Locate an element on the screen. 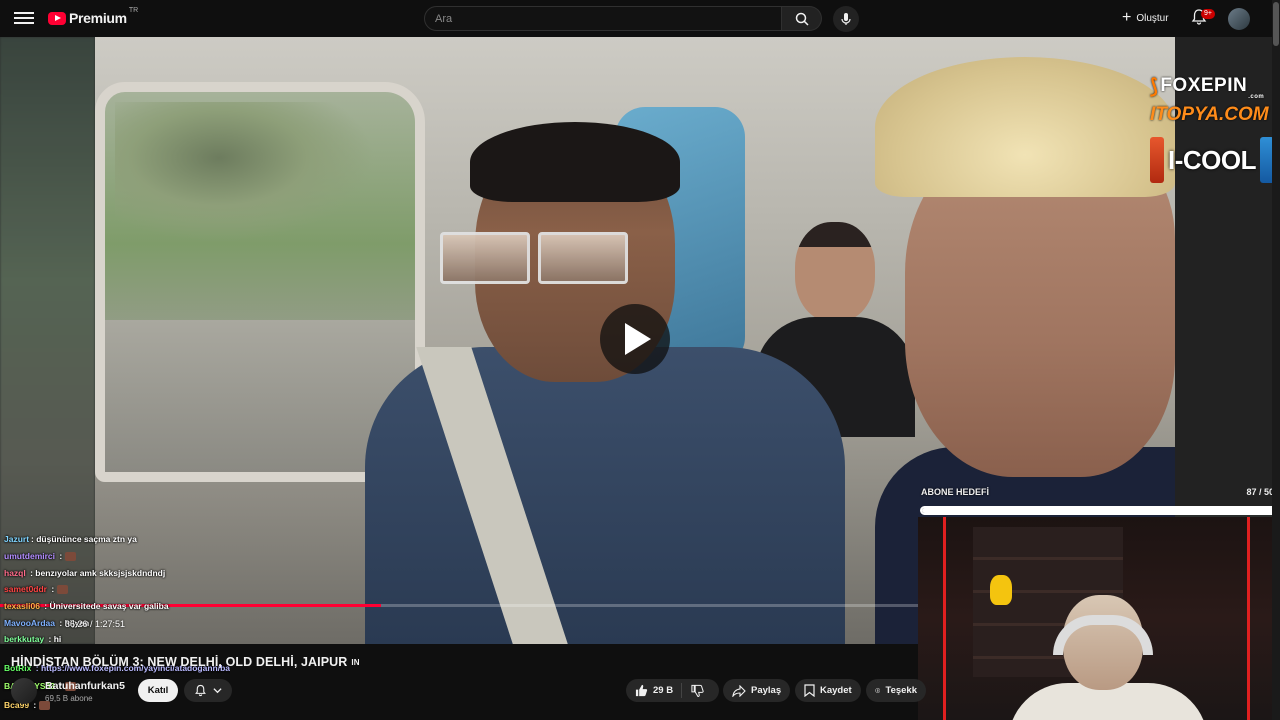  masthead: Premium TR + Oluştur 9+ is located at coordinates (640, 18).